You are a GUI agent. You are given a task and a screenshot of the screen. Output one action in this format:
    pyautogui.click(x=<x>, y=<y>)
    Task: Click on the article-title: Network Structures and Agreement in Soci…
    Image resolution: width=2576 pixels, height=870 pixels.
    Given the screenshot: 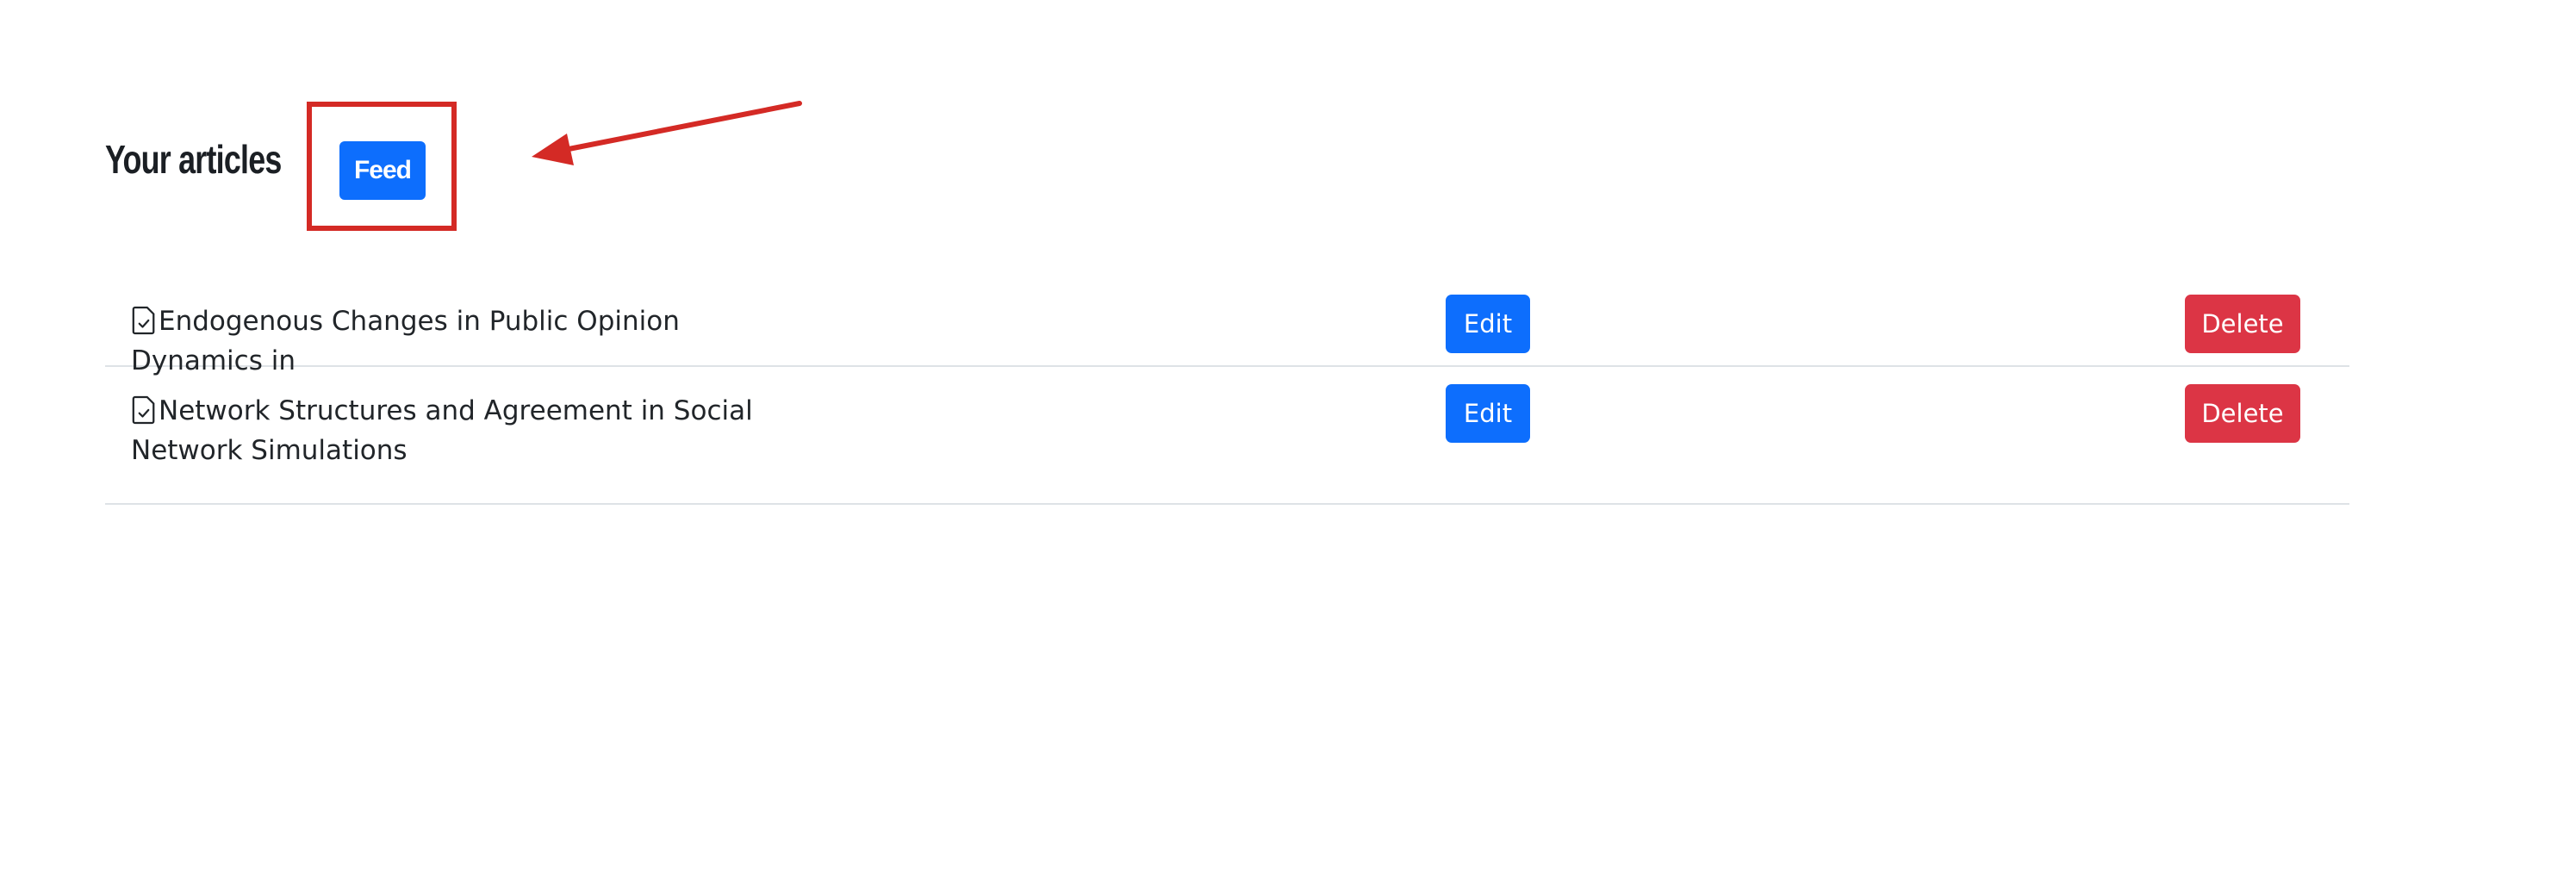 What is the action you would take?
    pyautogui.click(x=442, y=430)
    